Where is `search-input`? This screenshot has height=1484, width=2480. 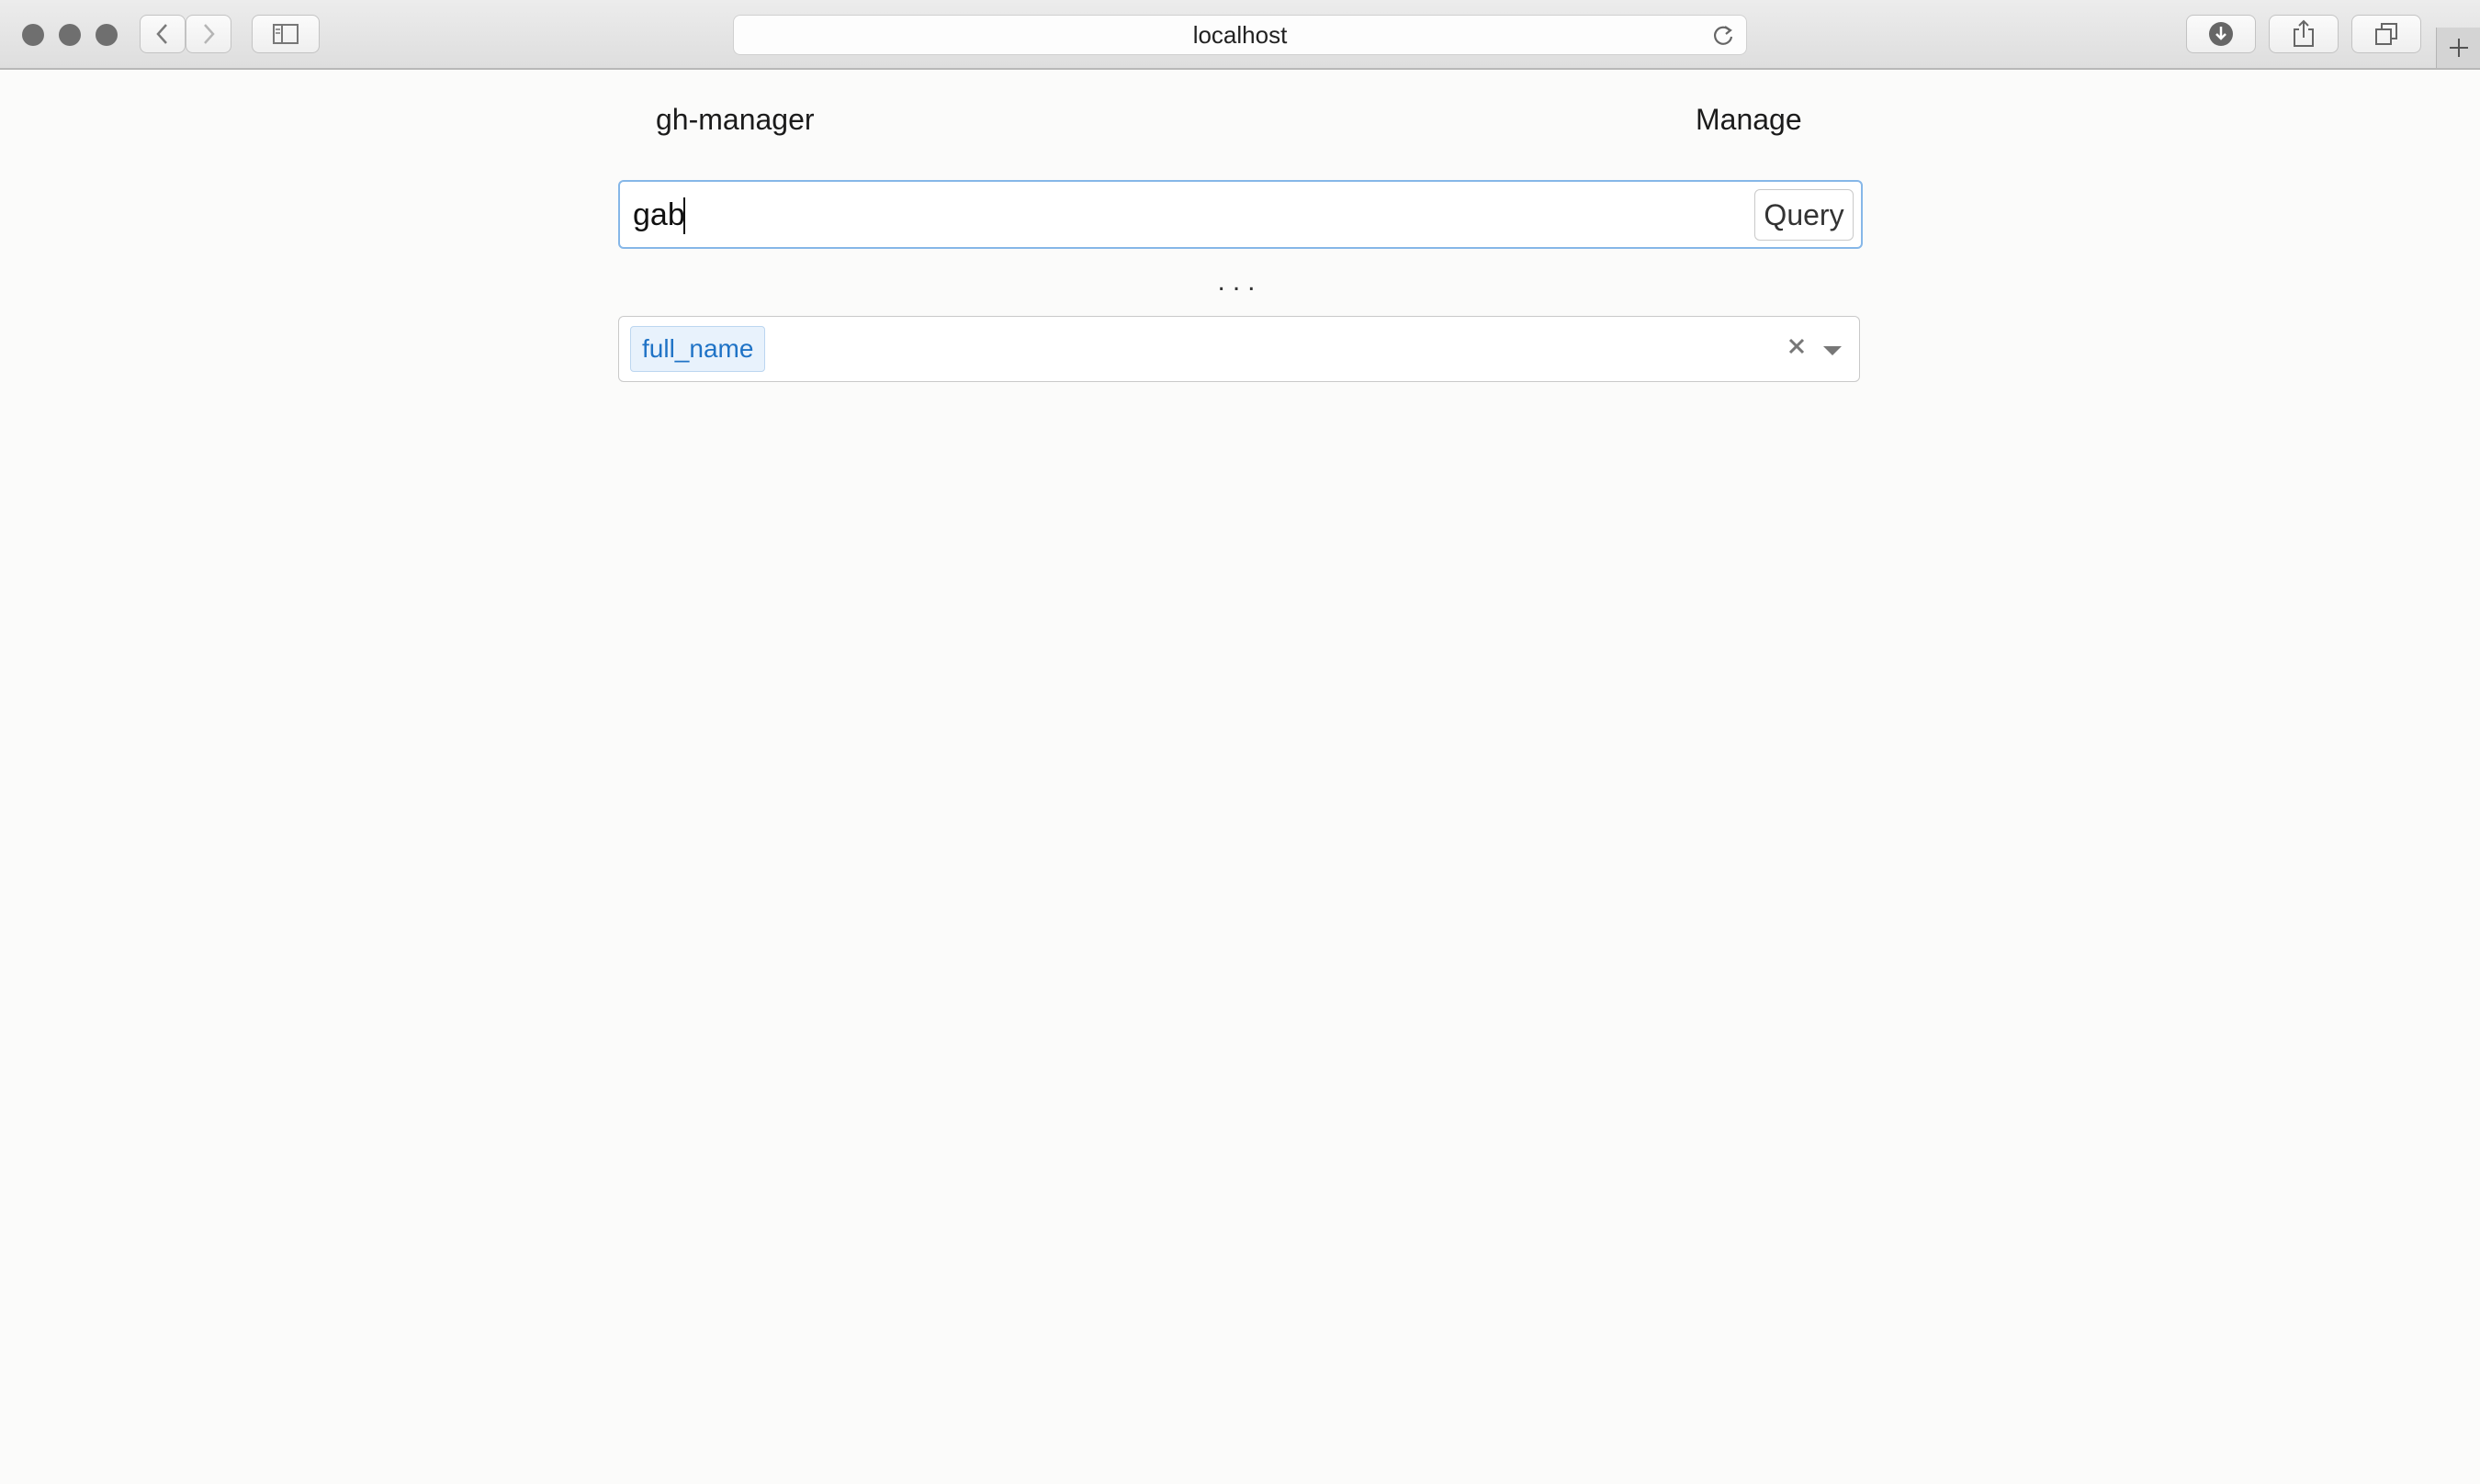
search-input is located at coordinates (1175, 215).